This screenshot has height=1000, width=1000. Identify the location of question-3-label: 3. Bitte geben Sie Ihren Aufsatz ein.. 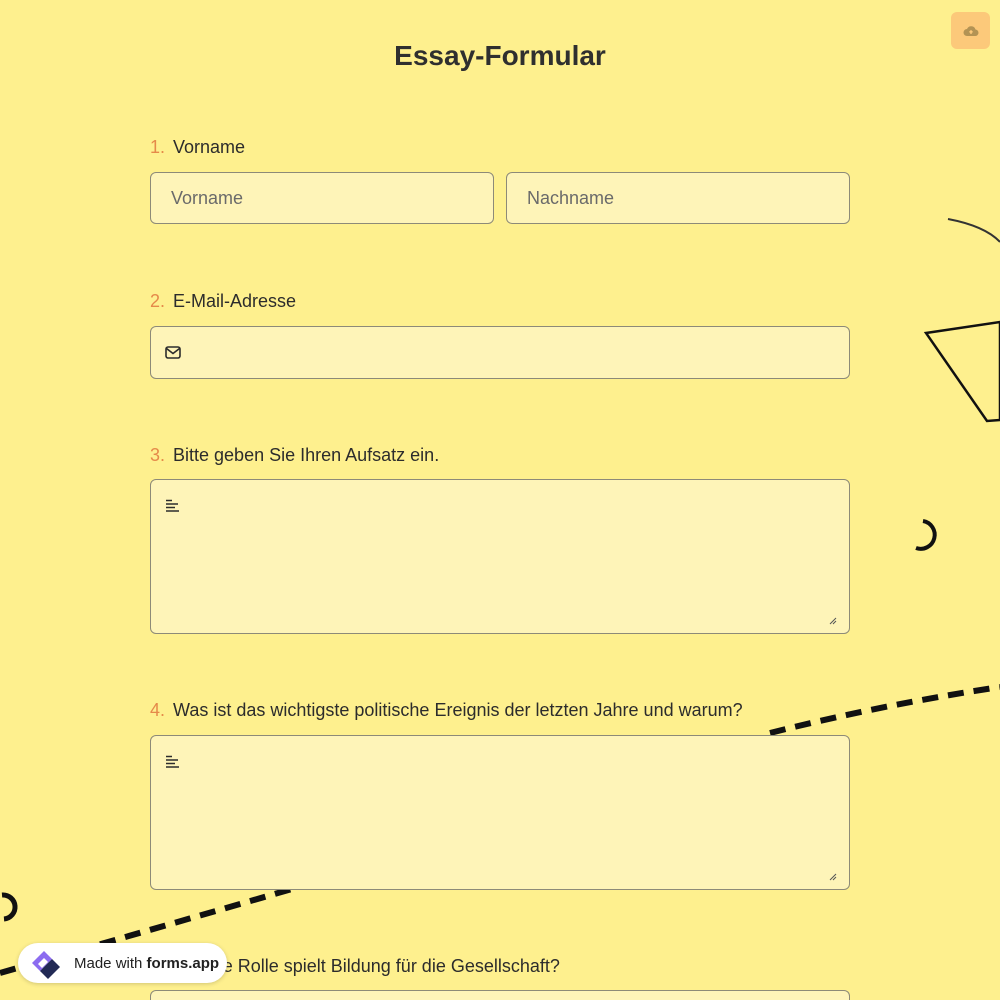
(294, 455).